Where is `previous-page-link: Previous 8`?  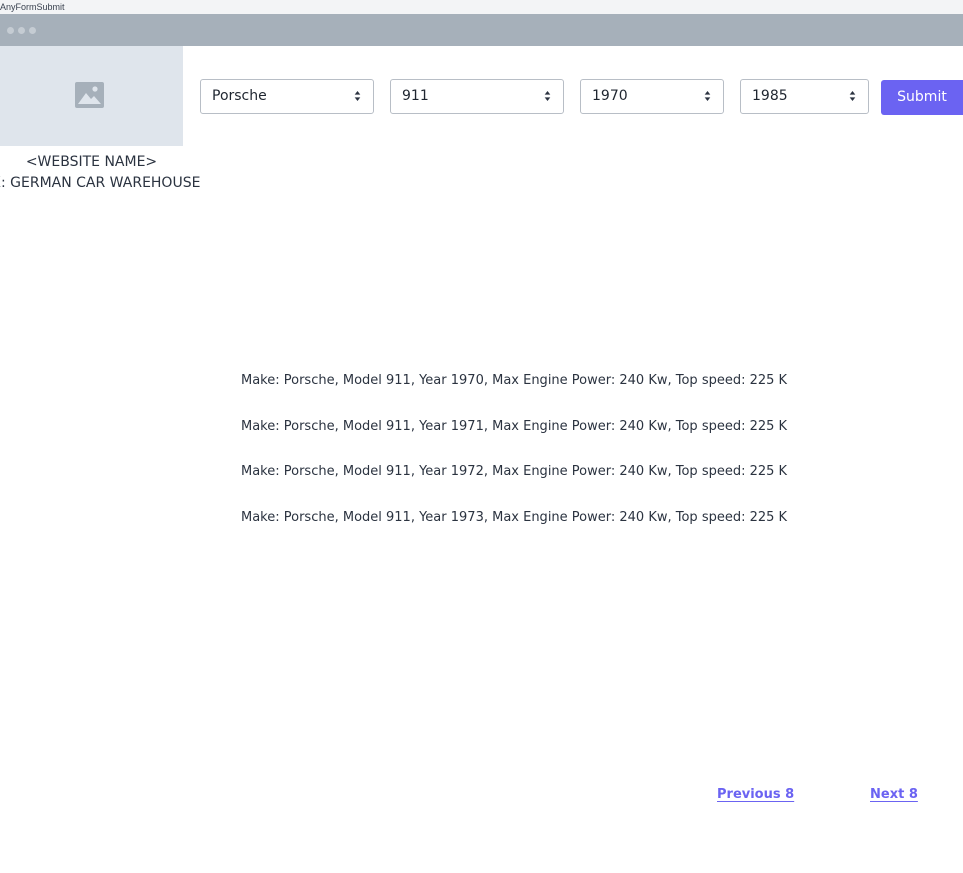
previous-page-link: Previous 8 is located at coordinates (755, 794).